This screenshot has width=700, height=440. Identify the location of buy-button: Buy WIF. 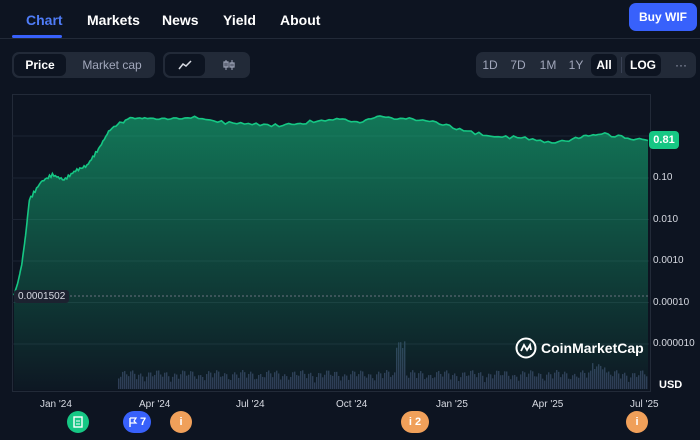
(663, 17).